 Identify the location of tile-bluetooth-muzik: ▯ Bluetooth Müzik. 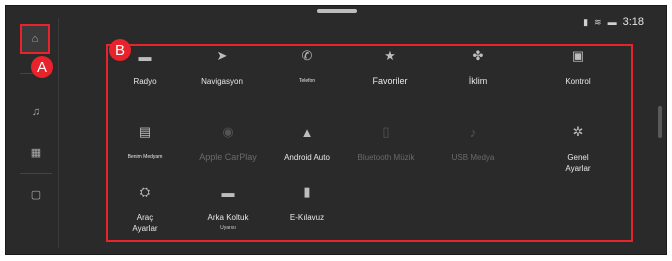
(386, 143).